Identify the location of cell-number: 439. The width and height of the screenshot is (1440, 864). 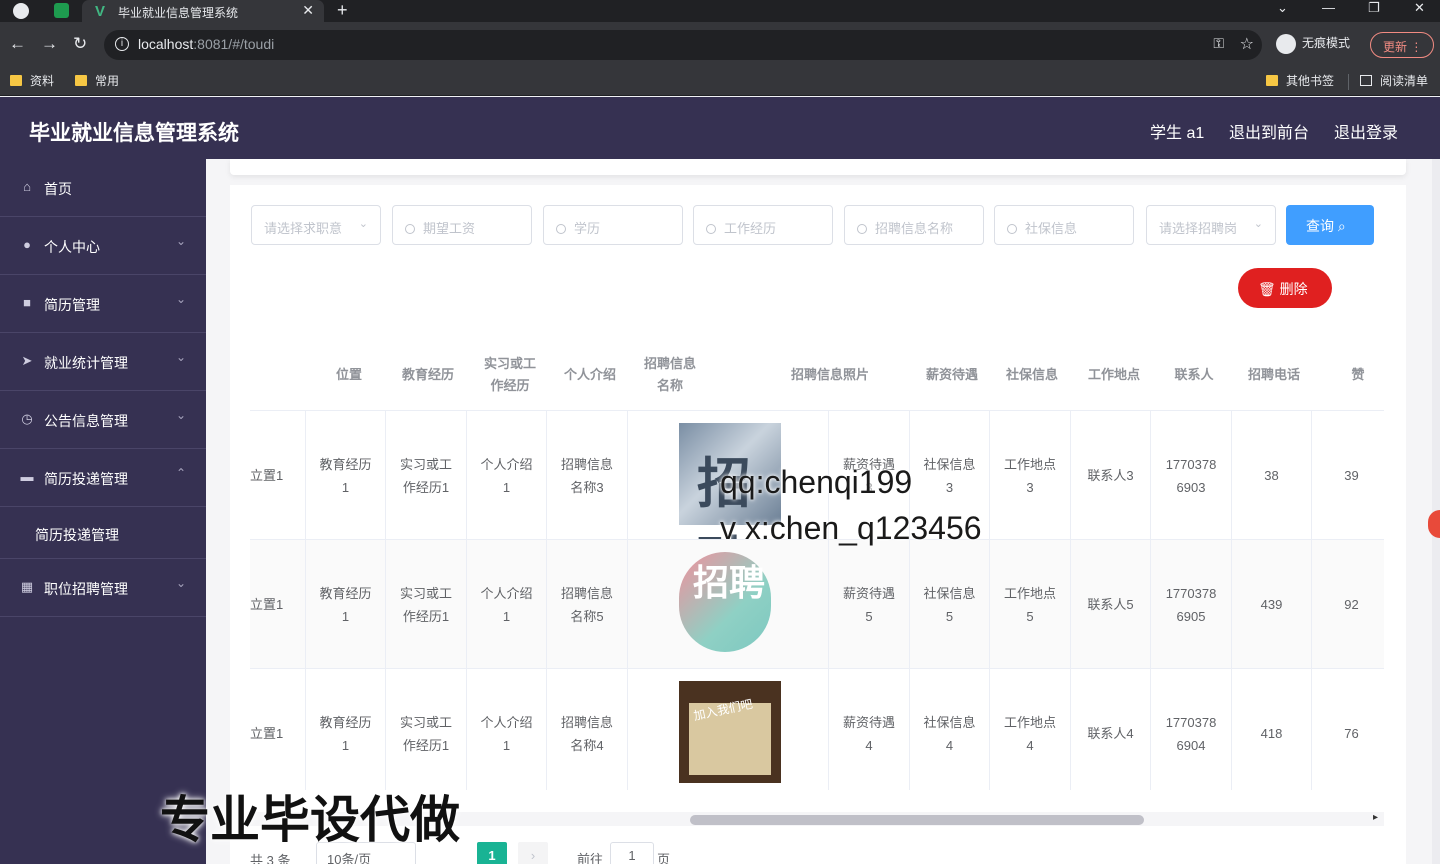
(1272, 604).